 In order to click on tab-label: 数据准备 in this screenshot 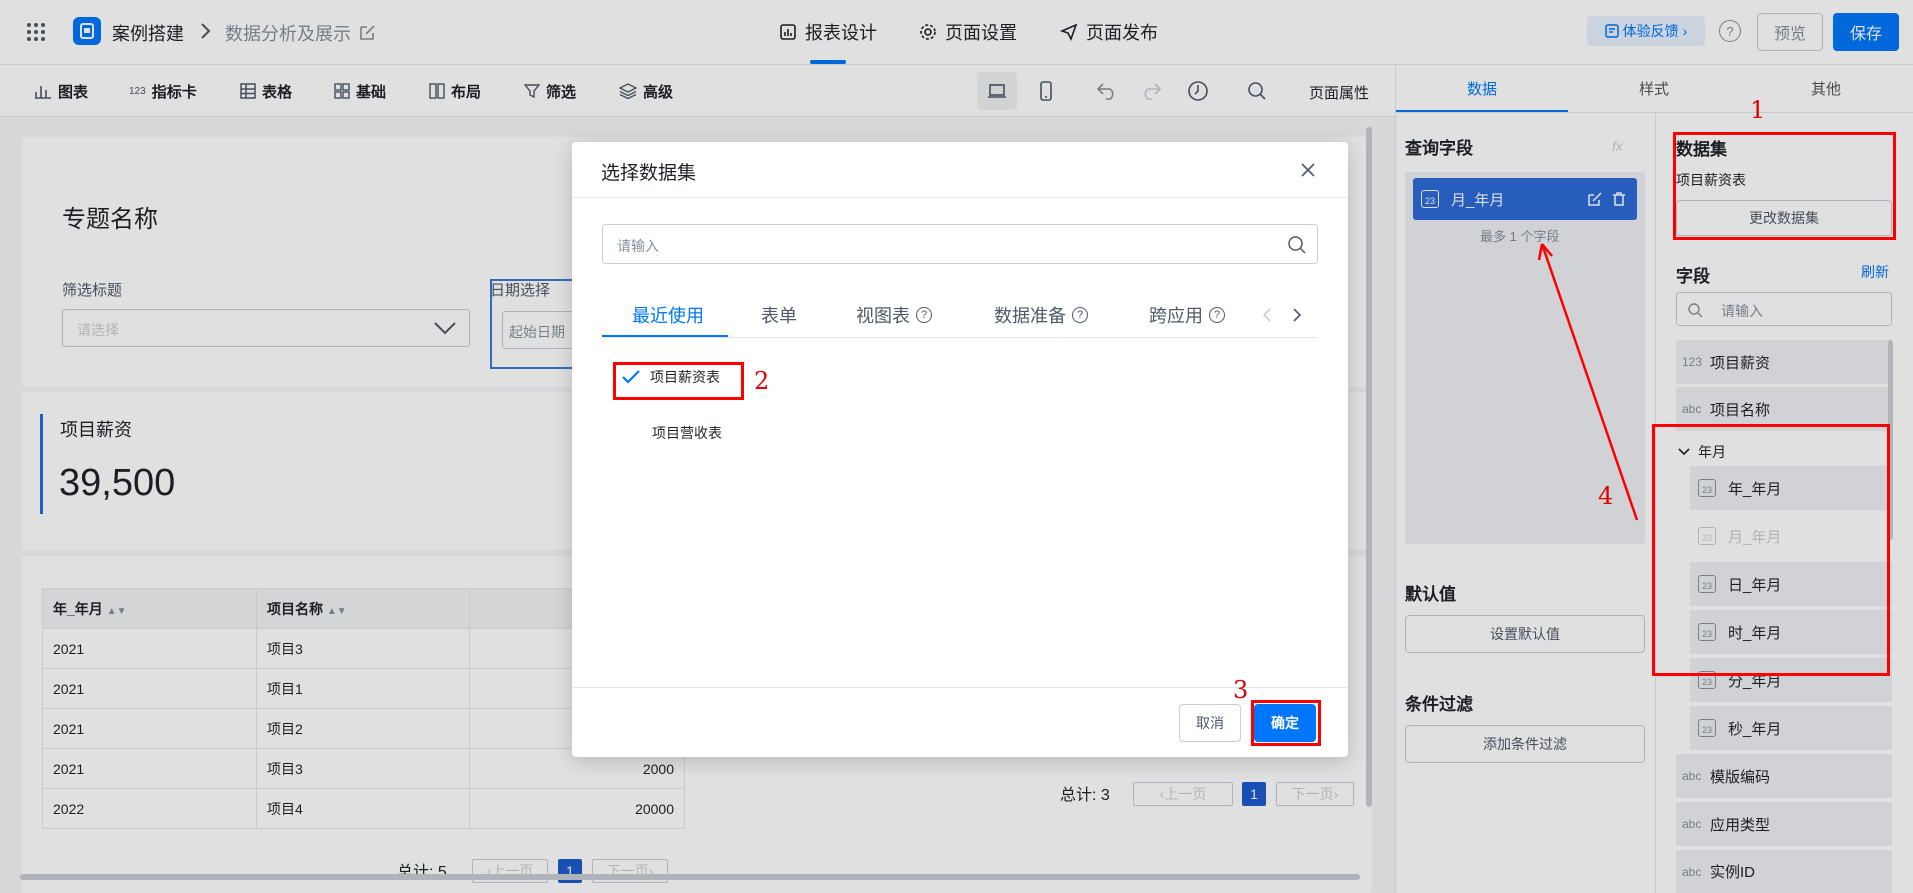, I will do `click(1030, 316)`.